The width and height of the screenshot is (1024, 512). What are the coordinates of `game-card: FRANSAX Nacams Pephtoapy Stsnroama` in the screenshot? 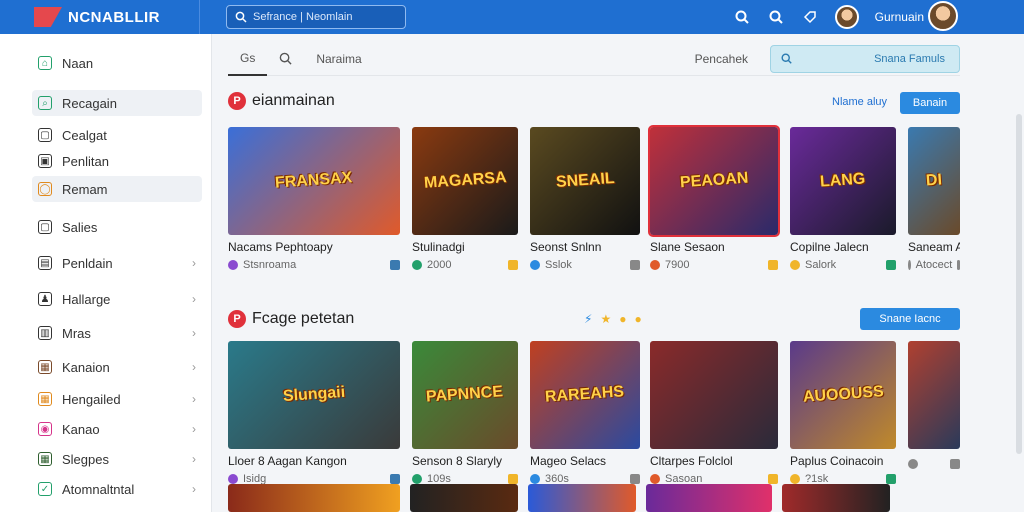 It's located at (314, 199).